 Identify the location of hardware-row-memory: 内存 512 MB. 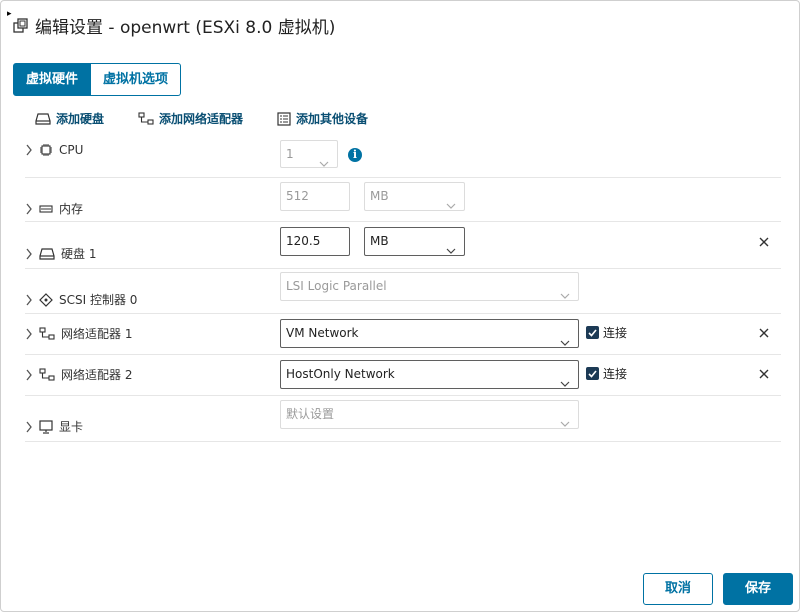
(403, 199).